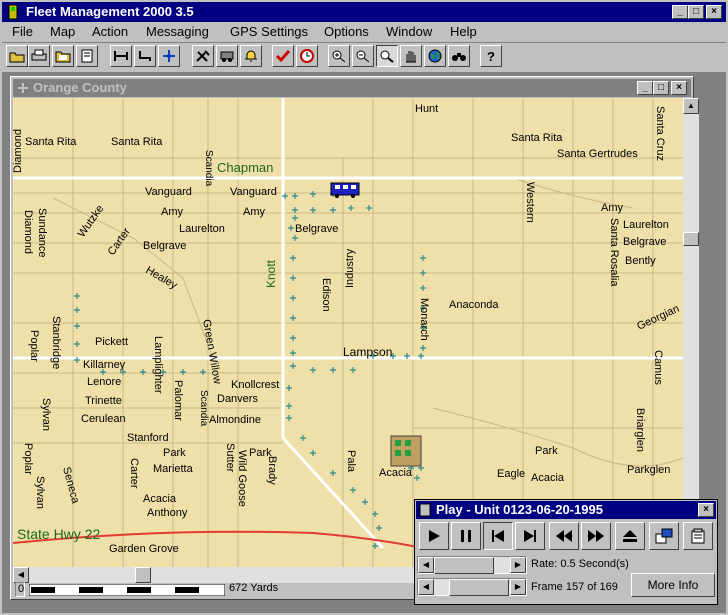 Image resolution: width=728 pixels, height=615 pixels. What do you see at coordinates (518, 565) in the screenshot?
I see `rate-slider-right: ▶` at bounding box center [518, 565].